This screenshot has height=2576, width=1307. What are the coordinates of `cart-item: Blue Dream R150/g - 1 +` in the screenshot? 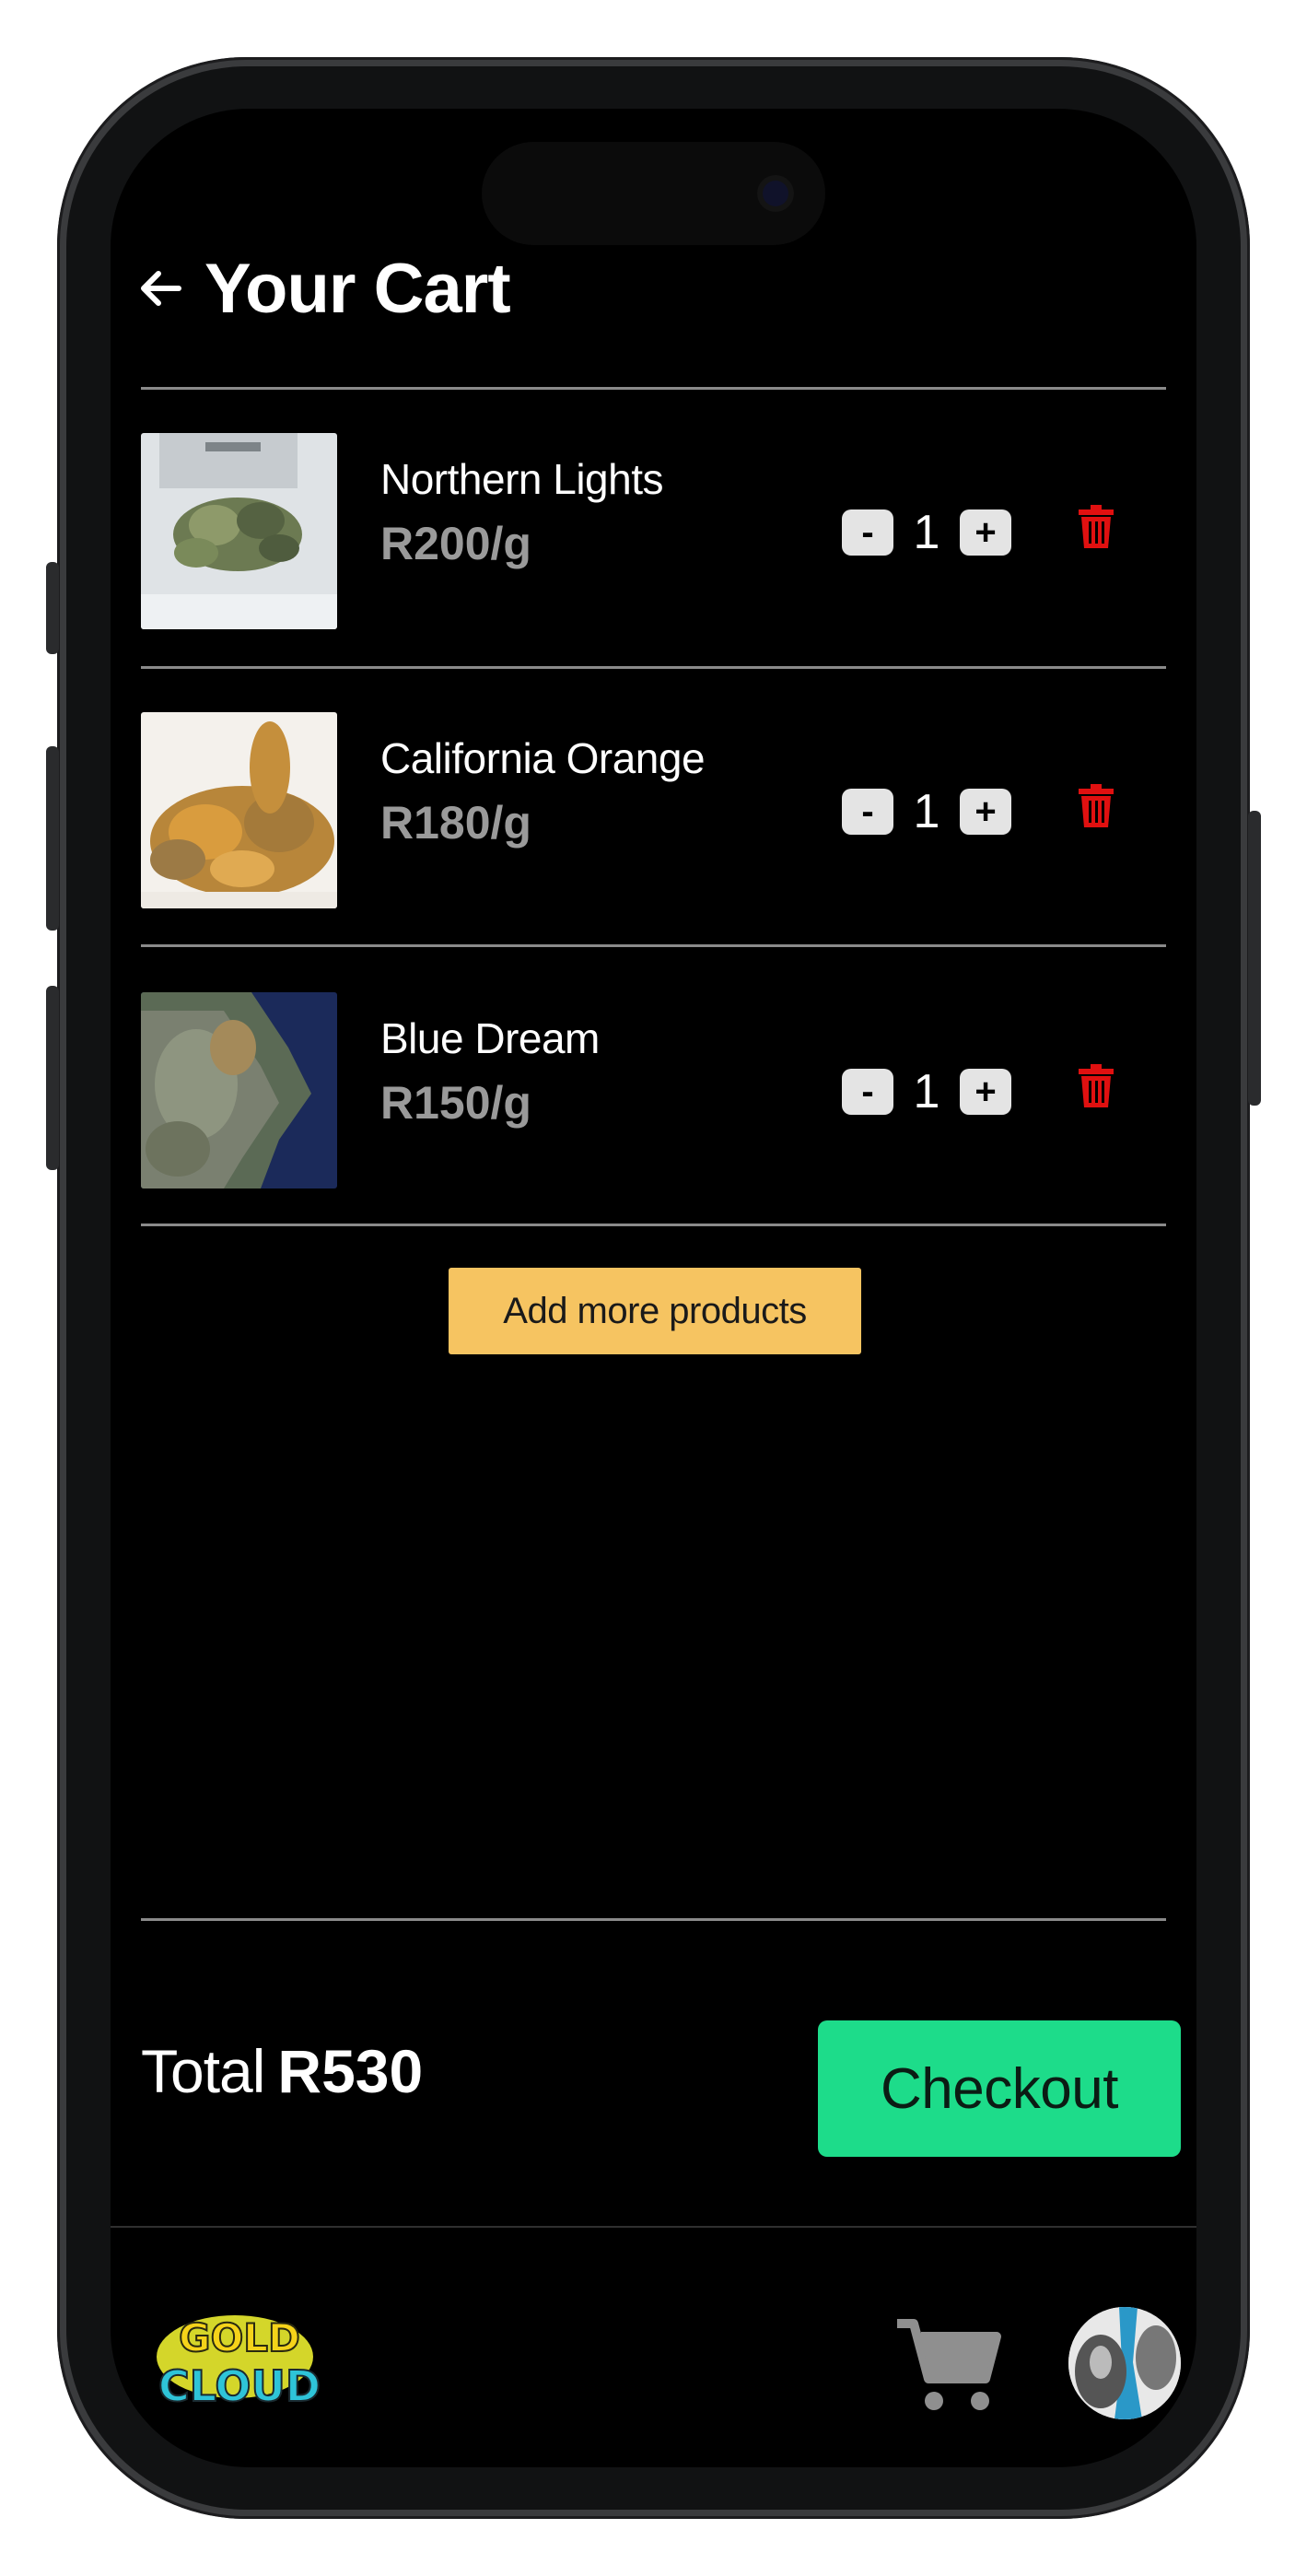 It's located at (653, 1087).